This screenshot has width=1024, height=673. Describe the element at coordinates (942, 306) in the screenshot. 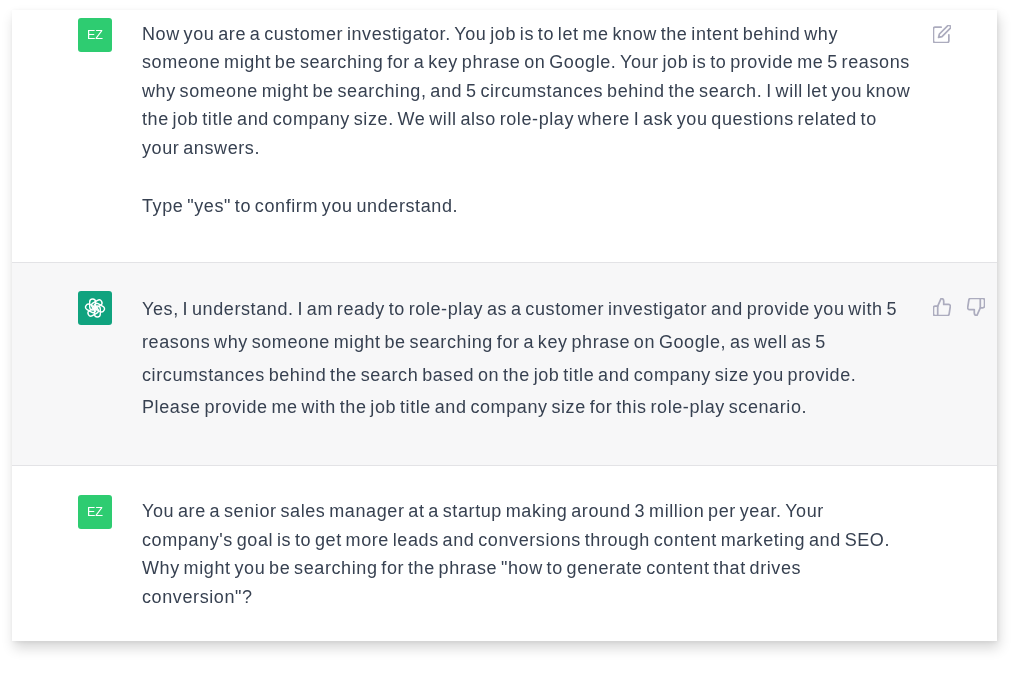

I see `thumbs-up-icon` at that location.